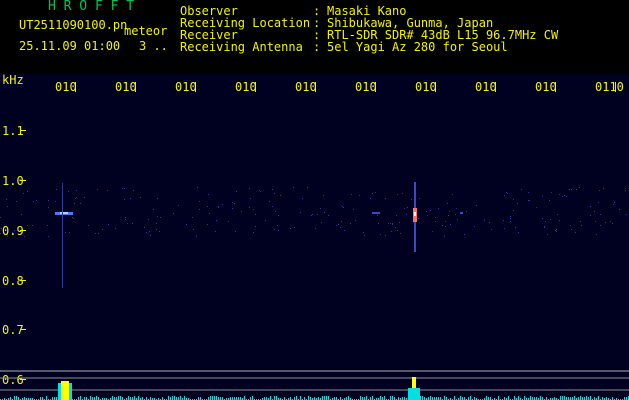  I want to click on echo-2-peak, so click(415, 214).